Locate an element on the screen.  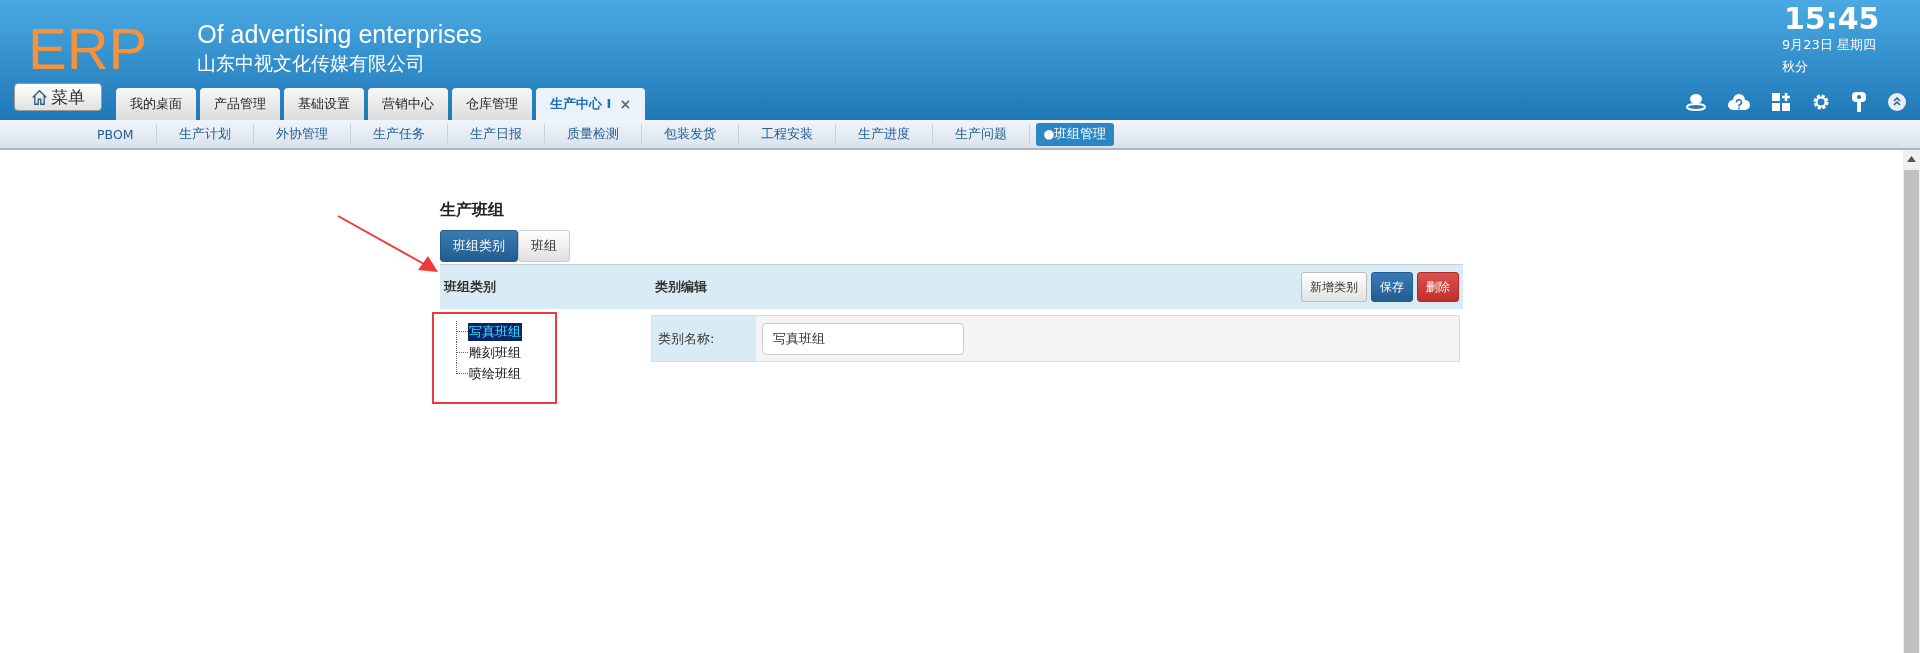
menu-button: 菜单 is located at coordinates (58, 97).